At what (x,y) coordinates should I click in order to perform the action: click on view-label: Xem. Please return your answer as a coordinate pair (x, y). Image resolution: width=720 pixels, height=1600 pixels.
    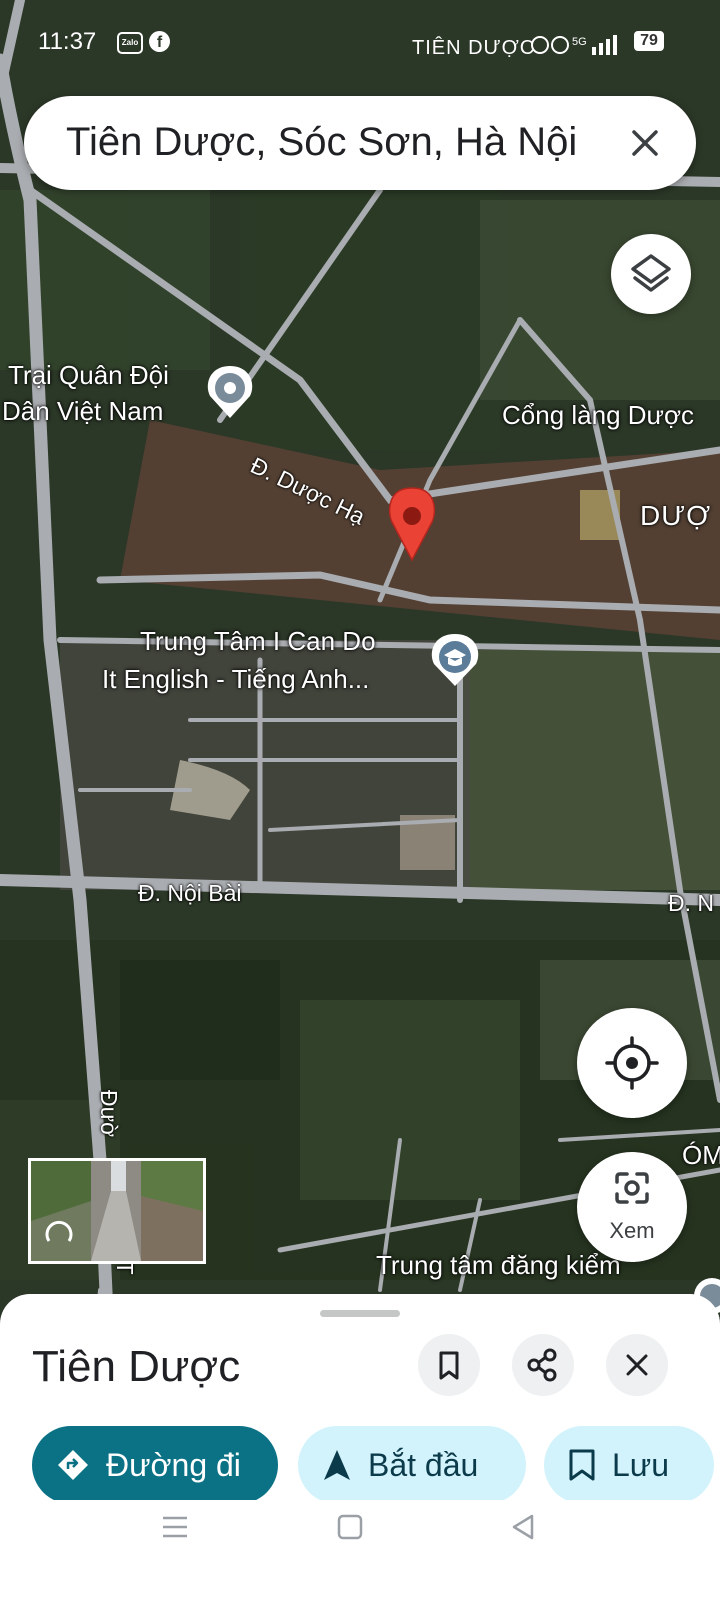
    Looking at the image, I should click on (632, 1230).